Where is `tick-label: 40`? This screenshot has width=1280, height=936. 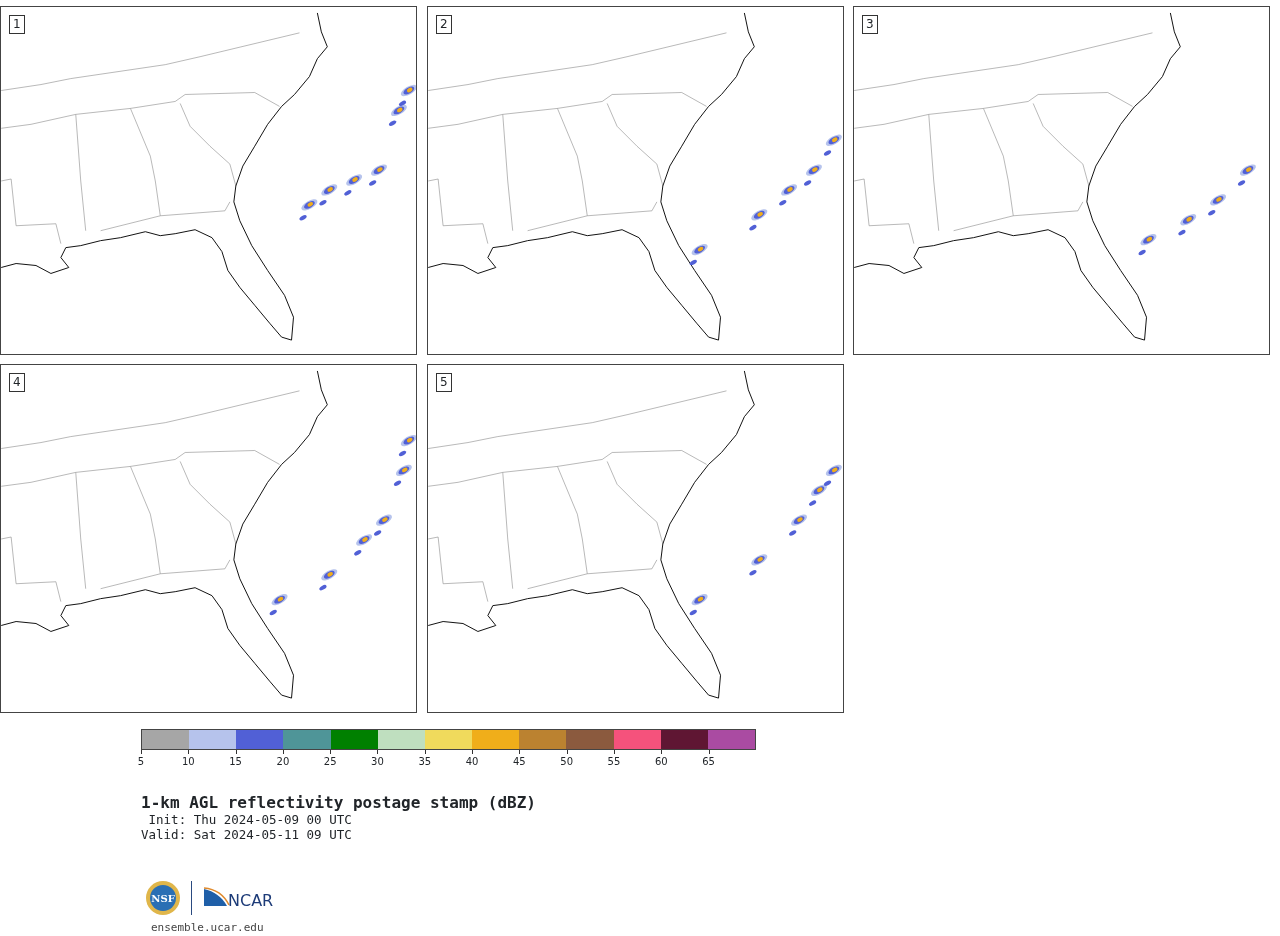
tick-label: 40 is located at coordinates (472, 761).